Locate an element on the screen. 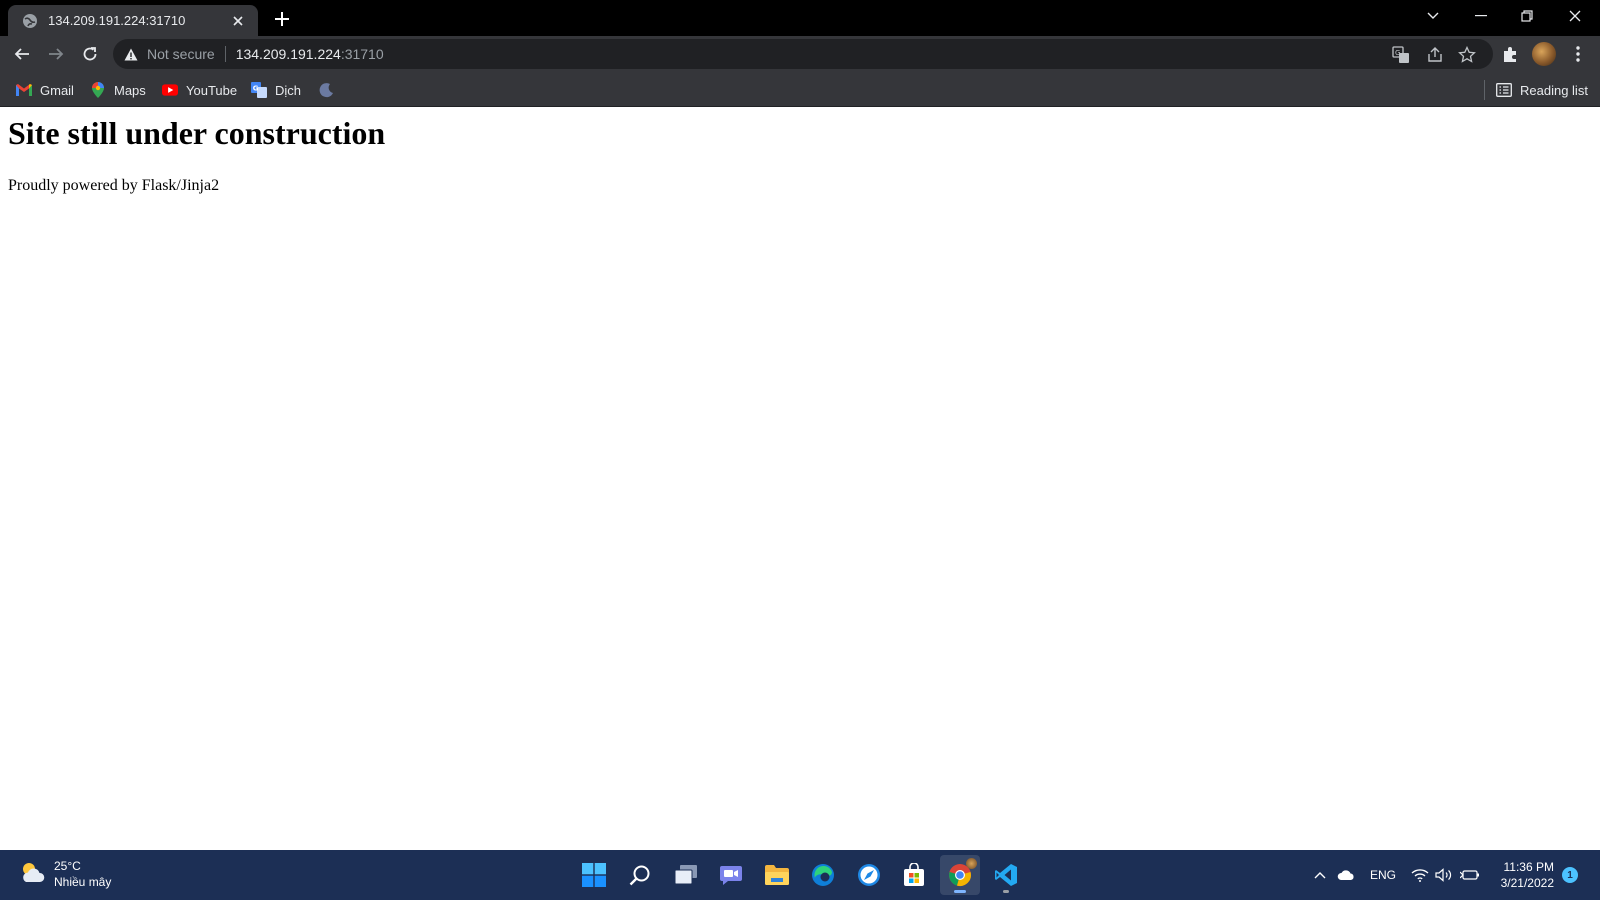 The height and width of the screenshot is (900, 1600). browser-tab-active: 134.209.191.224:31710 is located at coordinates (133, 20).